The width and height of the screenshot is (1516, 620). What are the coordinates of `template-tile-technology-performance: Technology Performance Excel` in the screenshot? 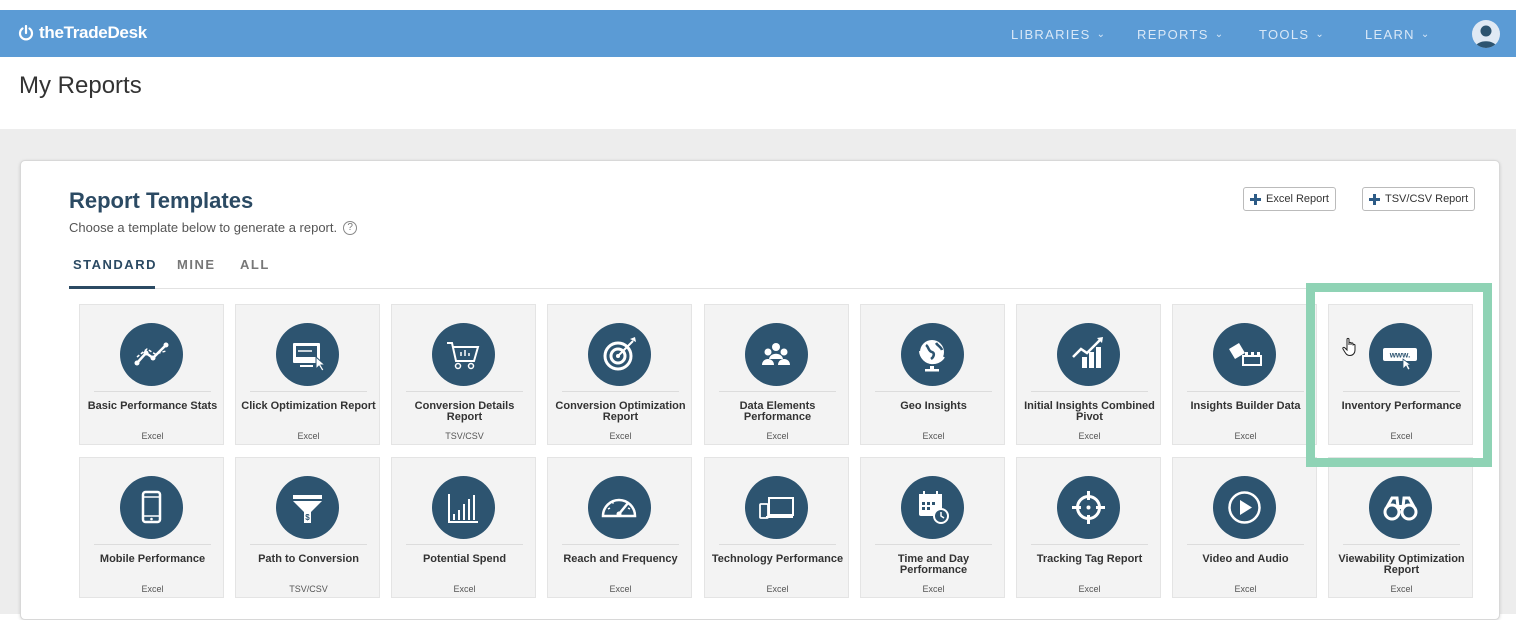 It's located at (776, 527).